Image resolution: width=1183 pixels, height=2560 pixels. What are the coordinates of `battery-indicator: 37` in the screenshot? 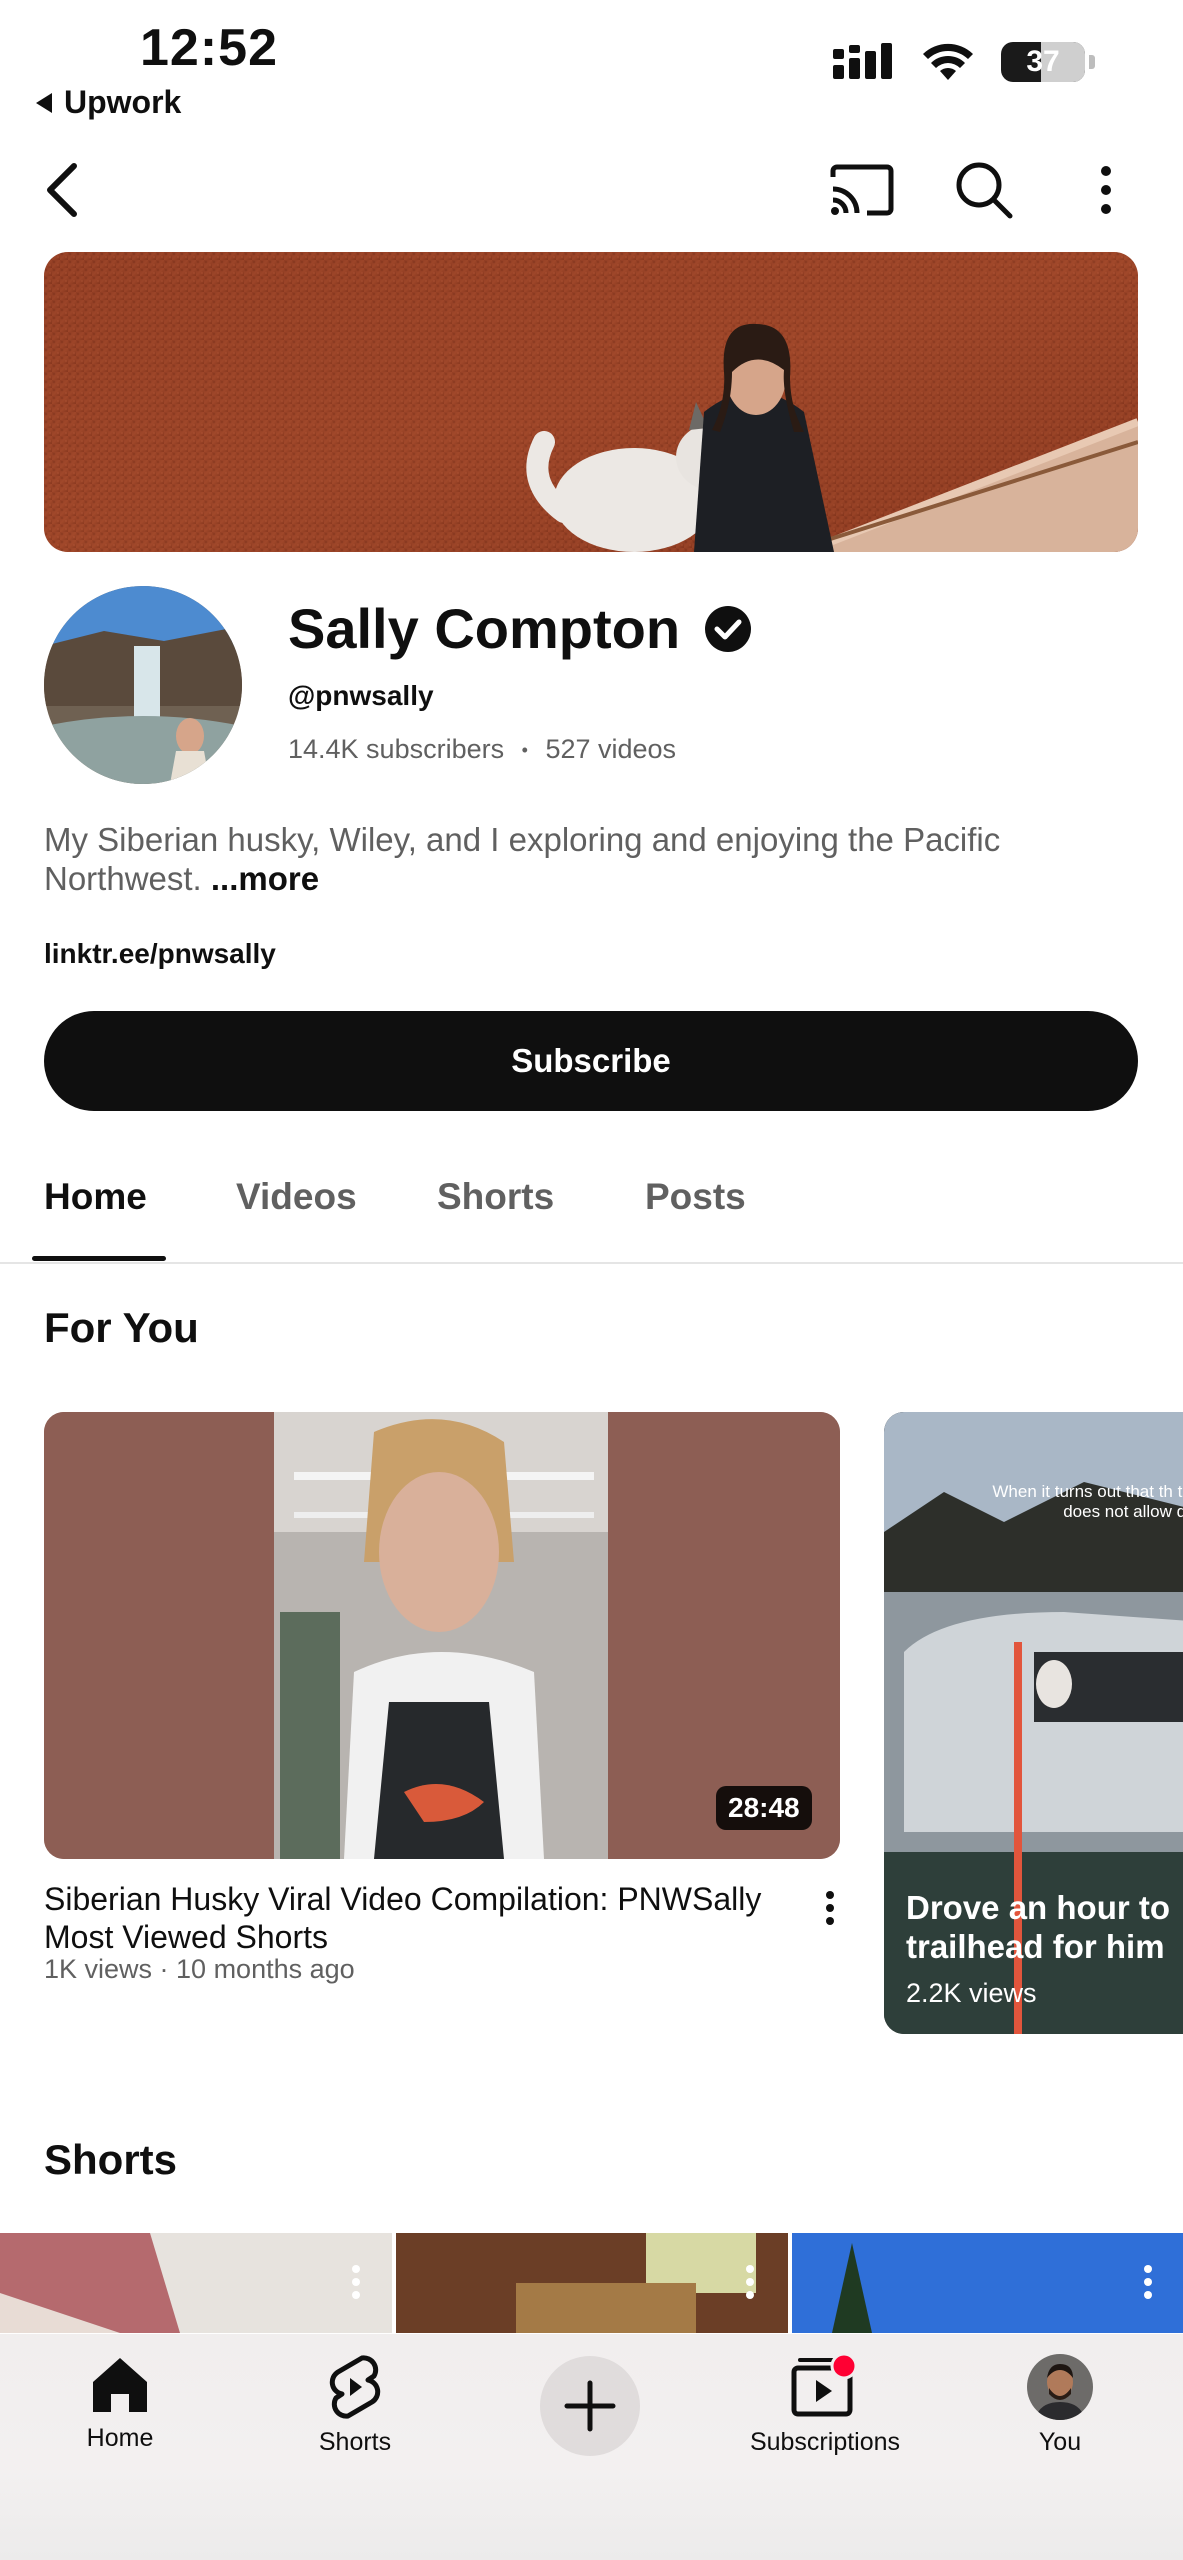 It's located at (1043, 62).